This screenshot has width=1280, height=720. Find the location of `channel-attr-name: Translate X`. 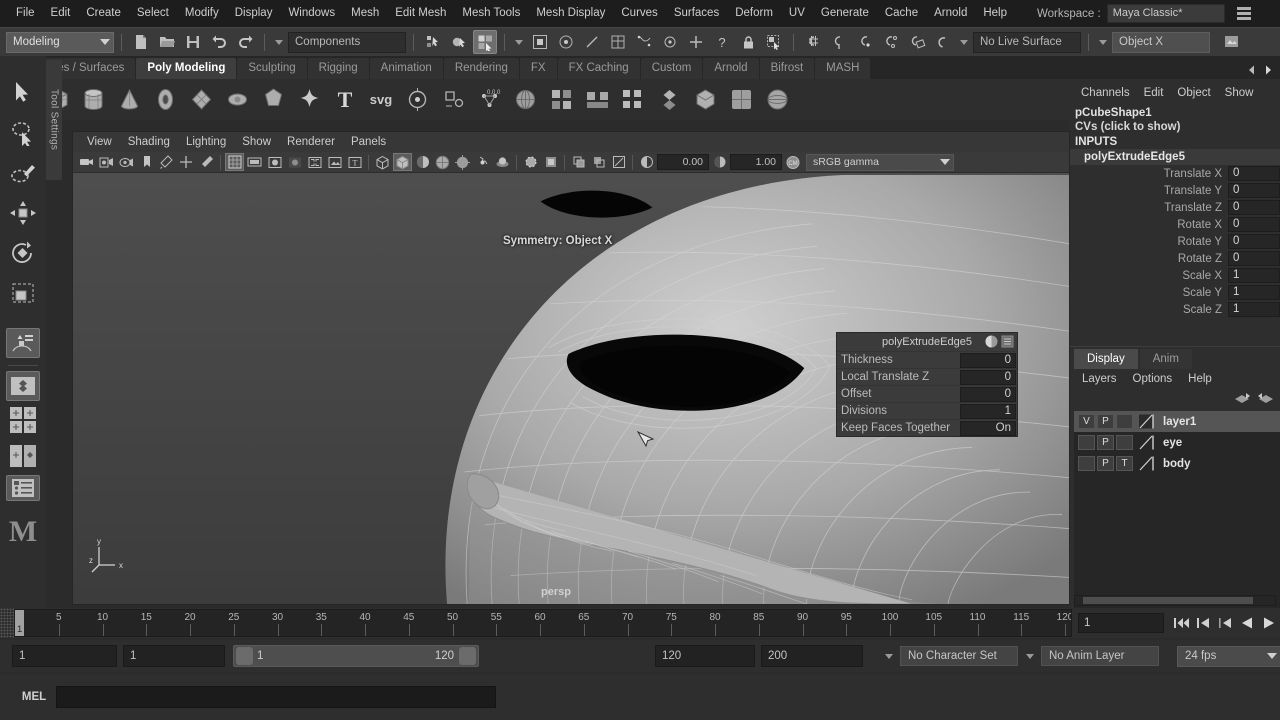

channel-attr-name: Translate X is located at coordinates (1149, 174).